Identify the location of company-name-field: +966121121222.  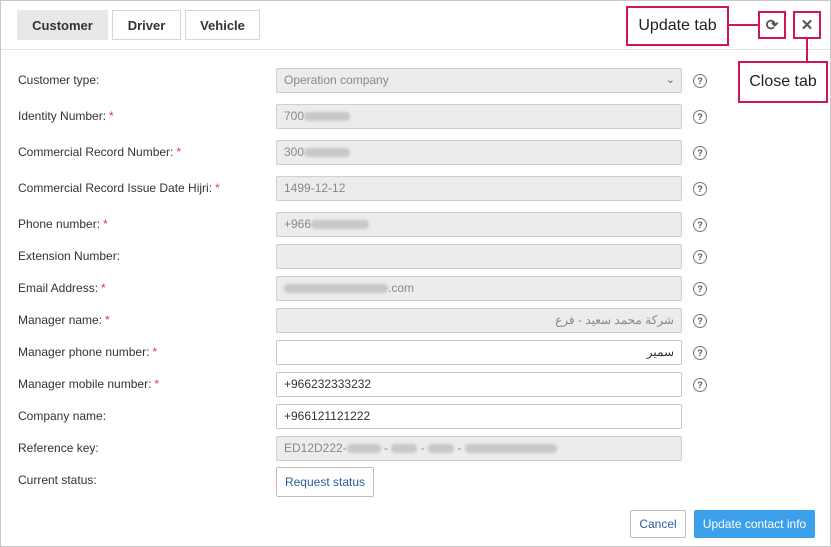
(479, 416).